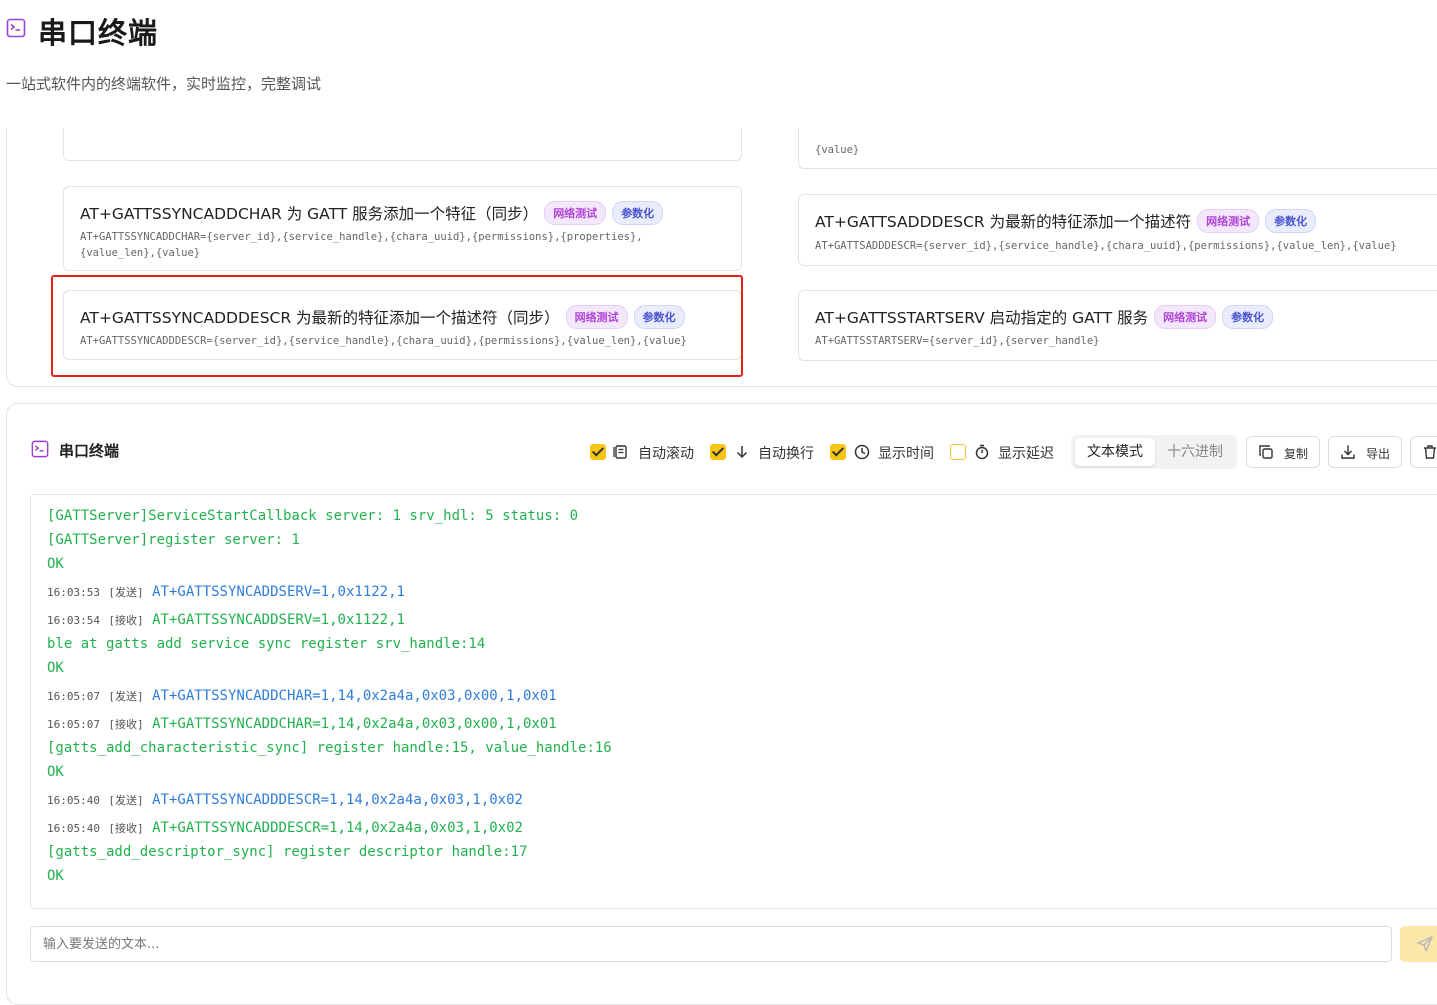  Describe the element at coordinates (786, 453) in the screenshot. I see `auto-wrap-label: 自动换行` at that location.